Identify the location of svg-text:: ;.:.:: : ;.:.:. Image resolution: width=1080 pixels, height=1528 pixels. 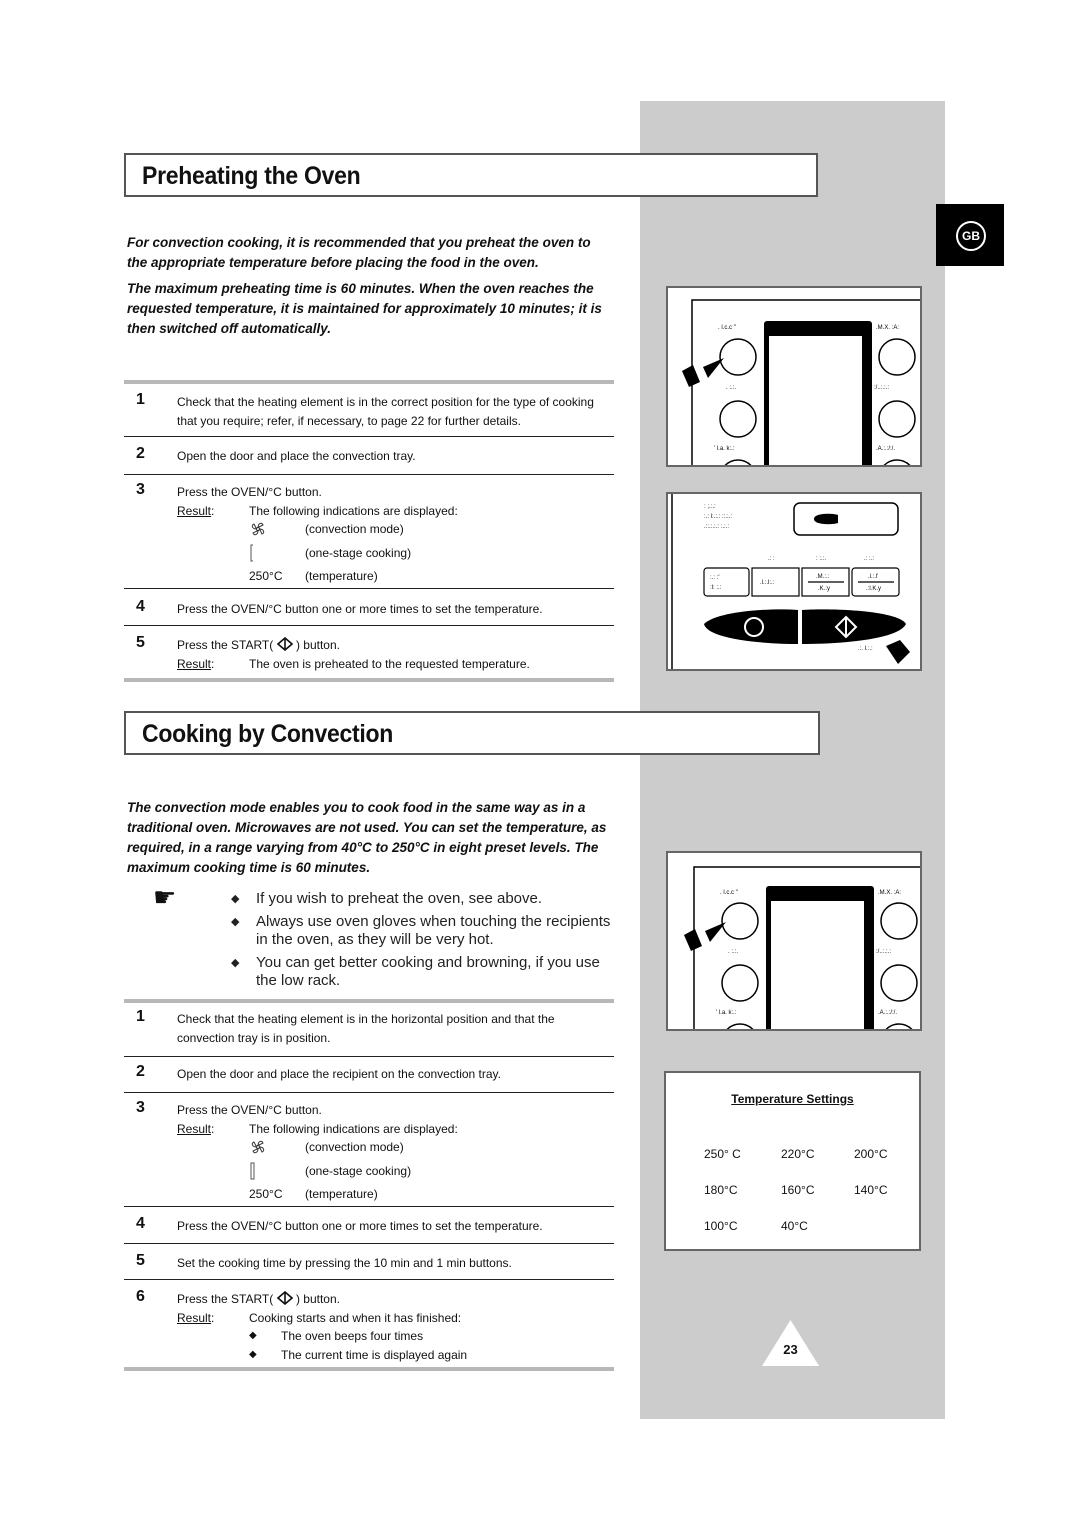
(710, 507).